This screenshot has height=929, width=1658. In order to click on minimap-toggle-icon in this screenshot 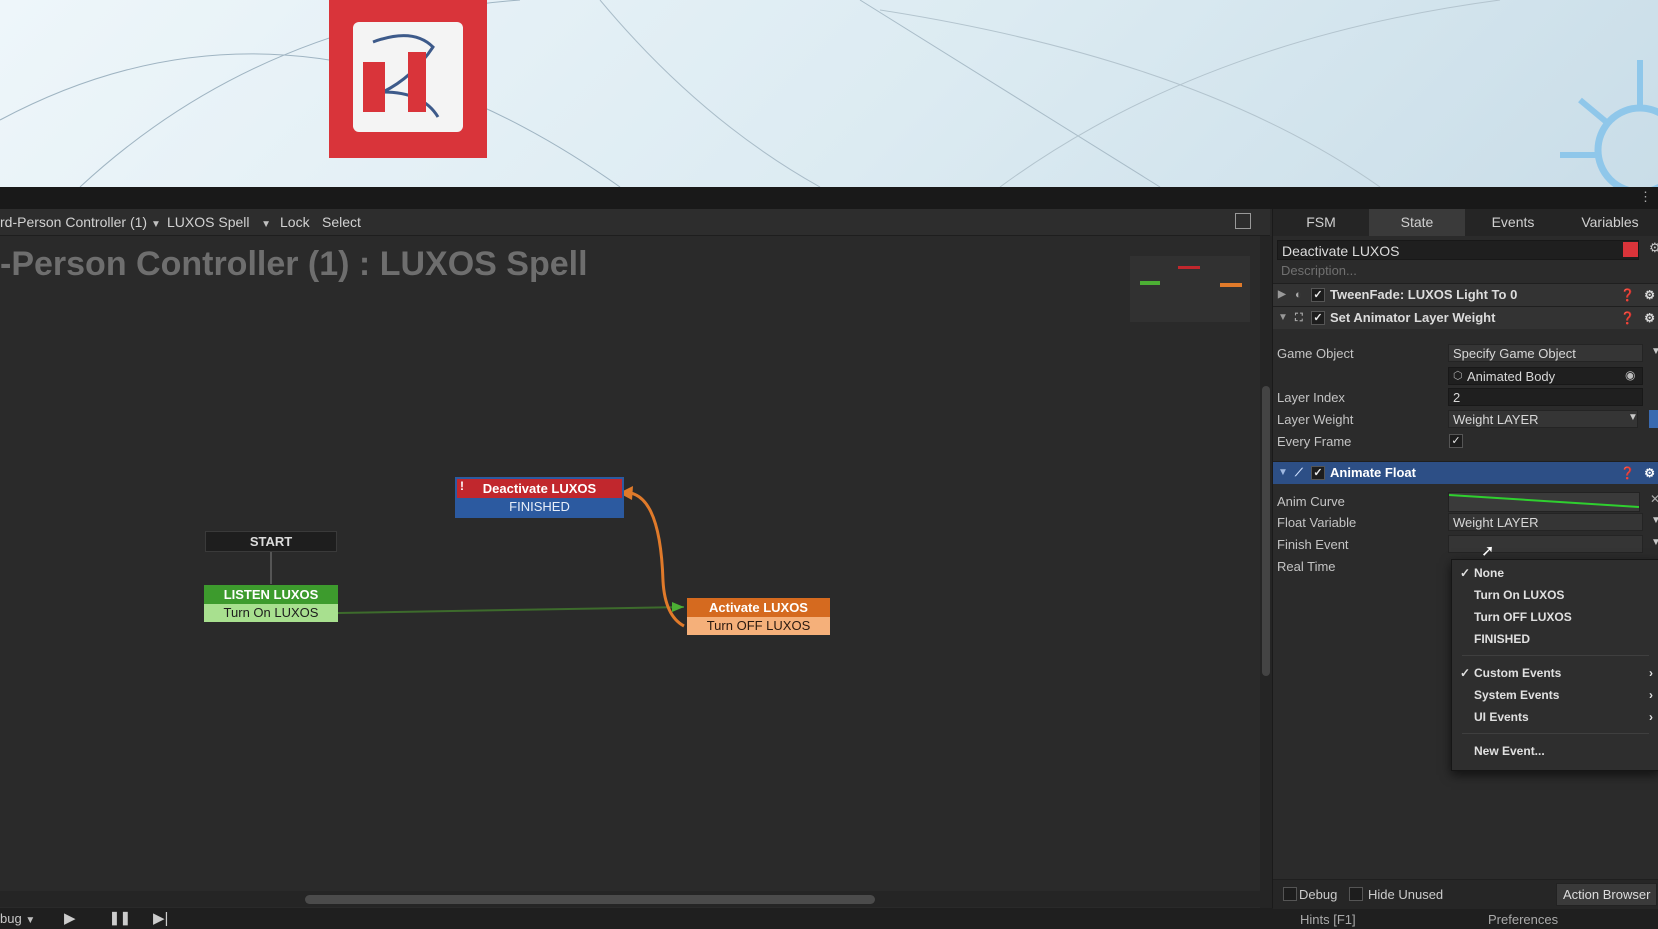, I will do `click(1243, 221)`.